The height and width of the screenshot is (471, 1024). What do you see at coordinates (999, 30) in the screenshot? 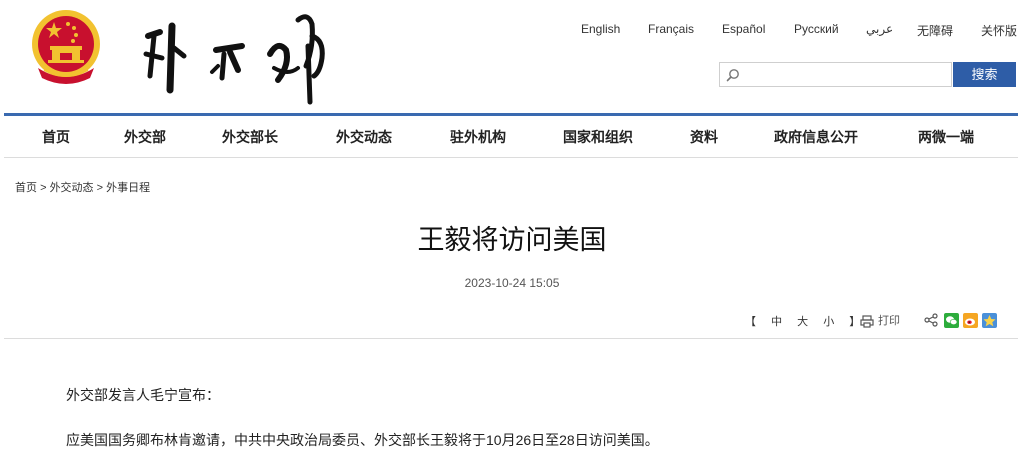
I see `elderly-care-link: 关怀版` at bounding box center [999, 30].